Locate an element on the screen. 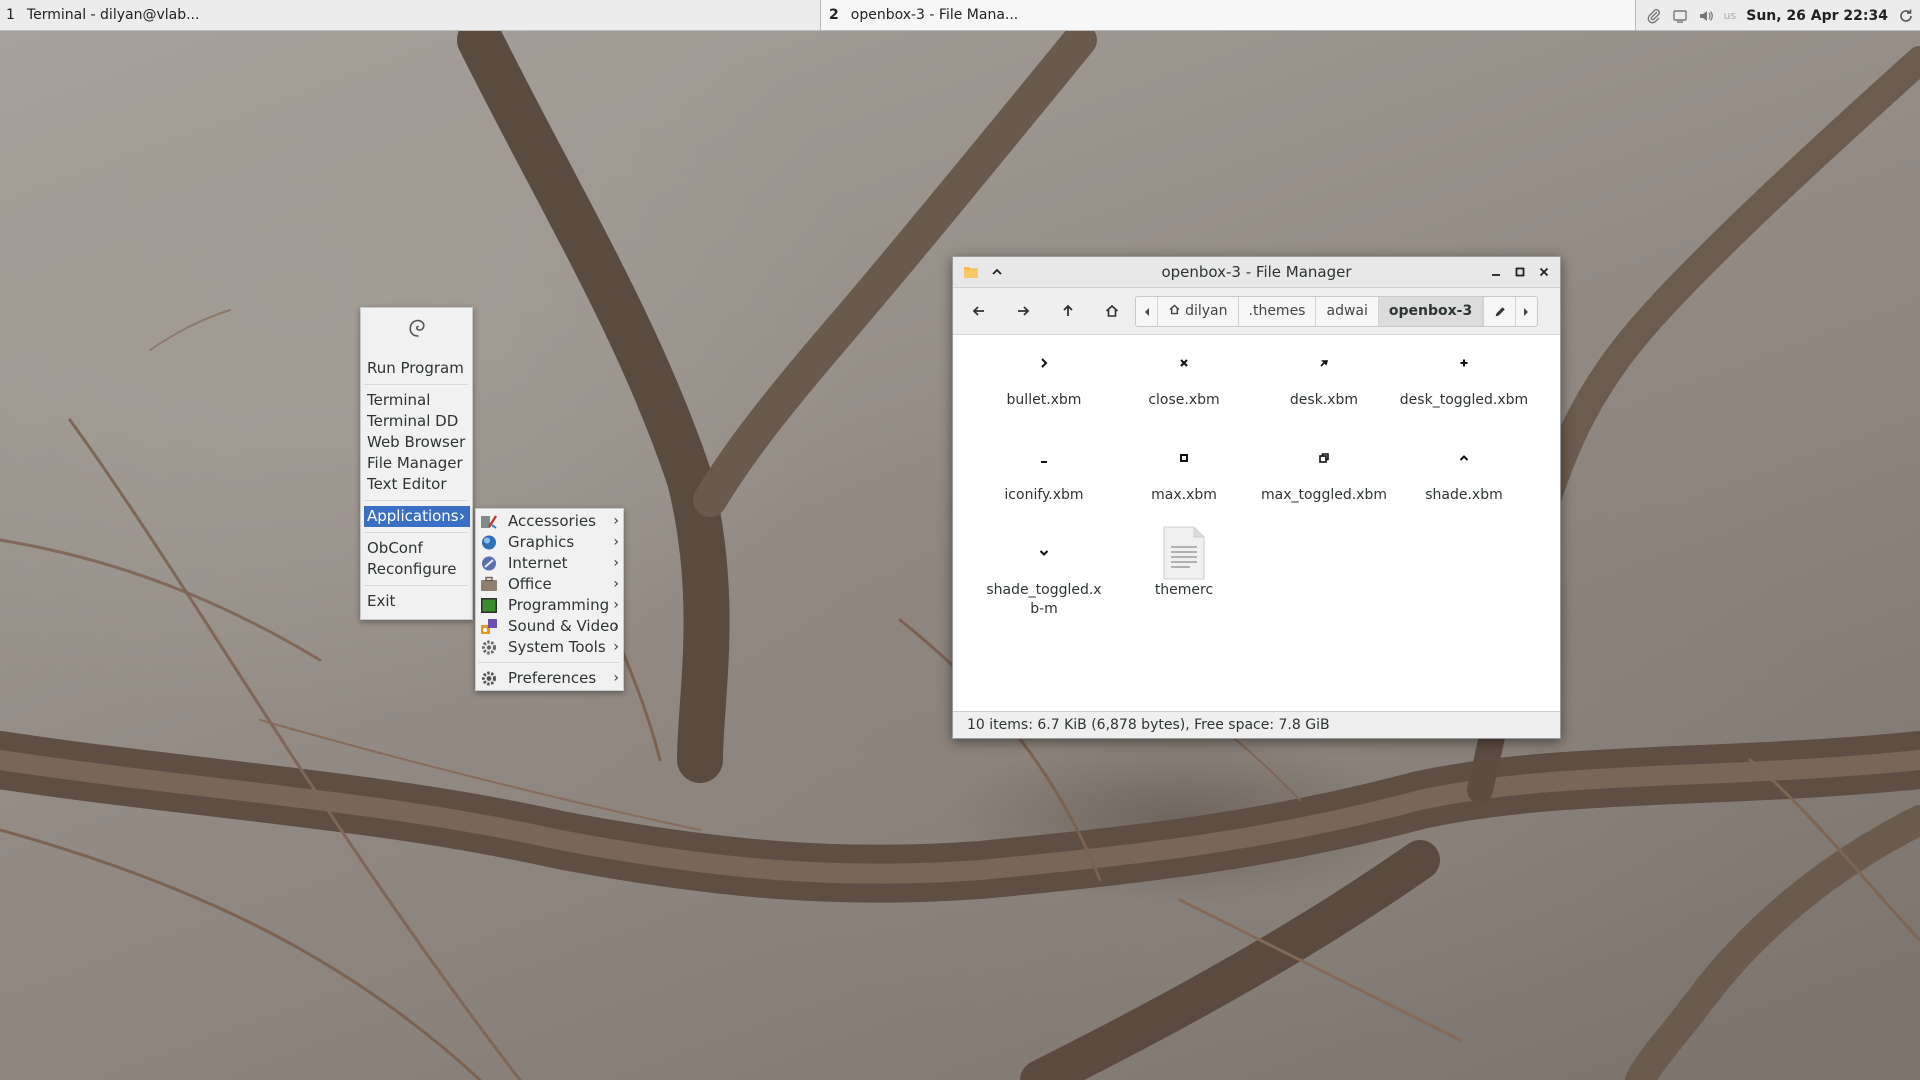 This screenshot has width=1920, height=1080. file-item: close.xbm is located at coordinates (1184, 376).